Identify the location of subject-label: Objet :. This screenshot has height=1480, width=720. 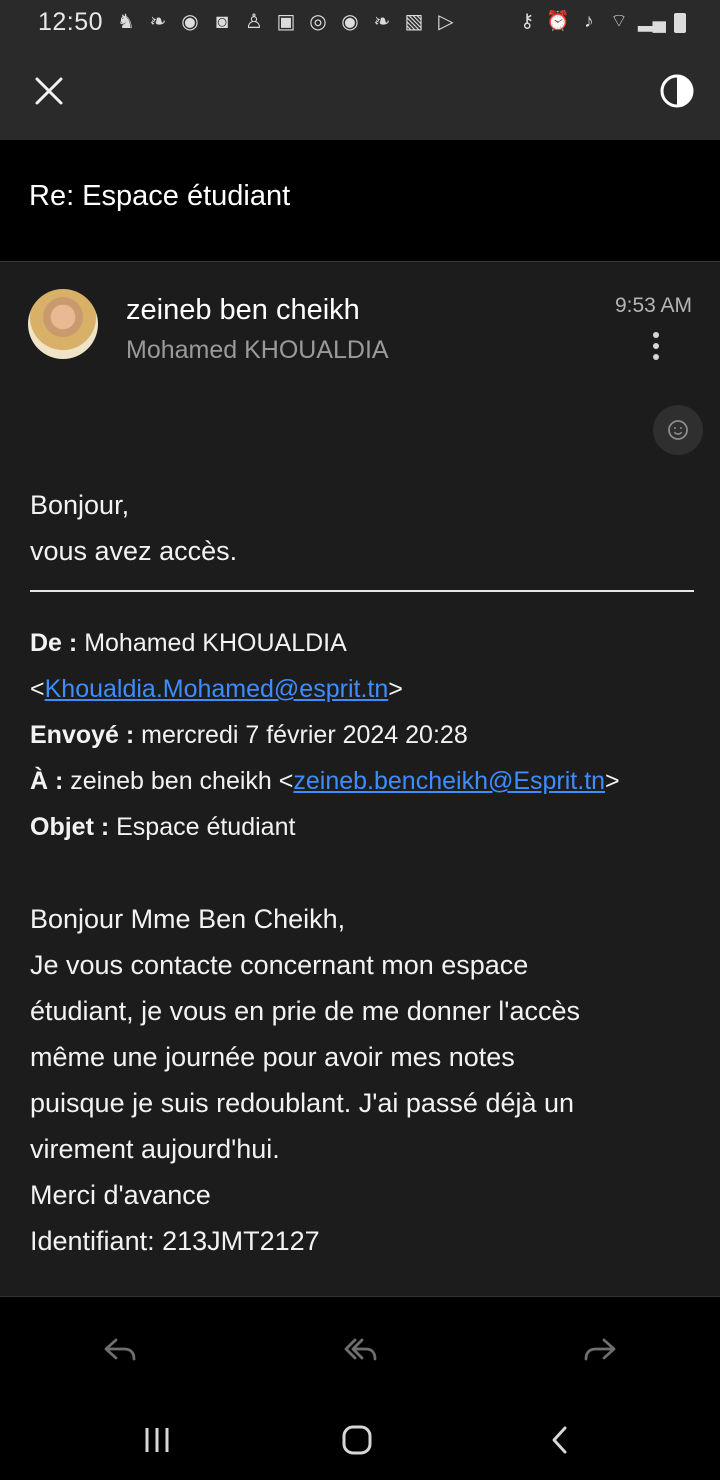
(70, 827).